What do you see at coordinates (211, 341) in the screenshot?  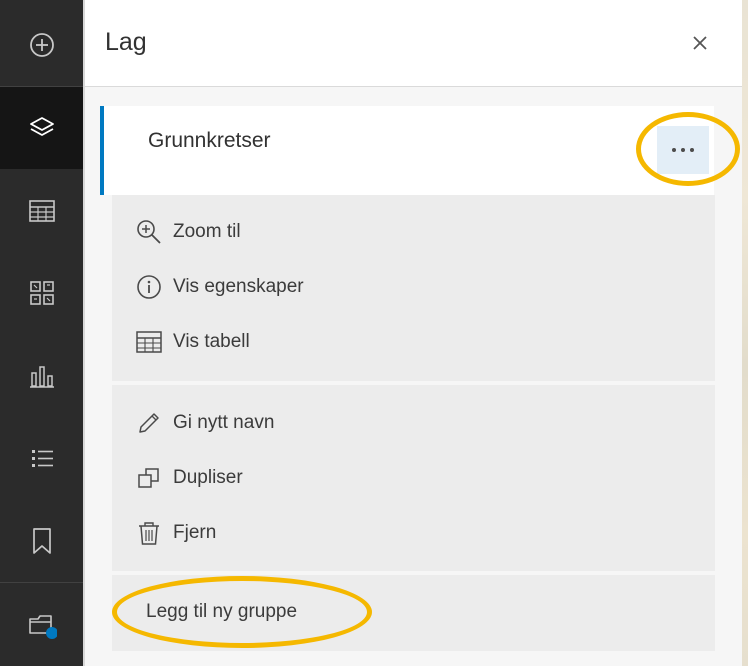 I see `menu-item-label: Vis tabell` at bounding box center [211, 341].